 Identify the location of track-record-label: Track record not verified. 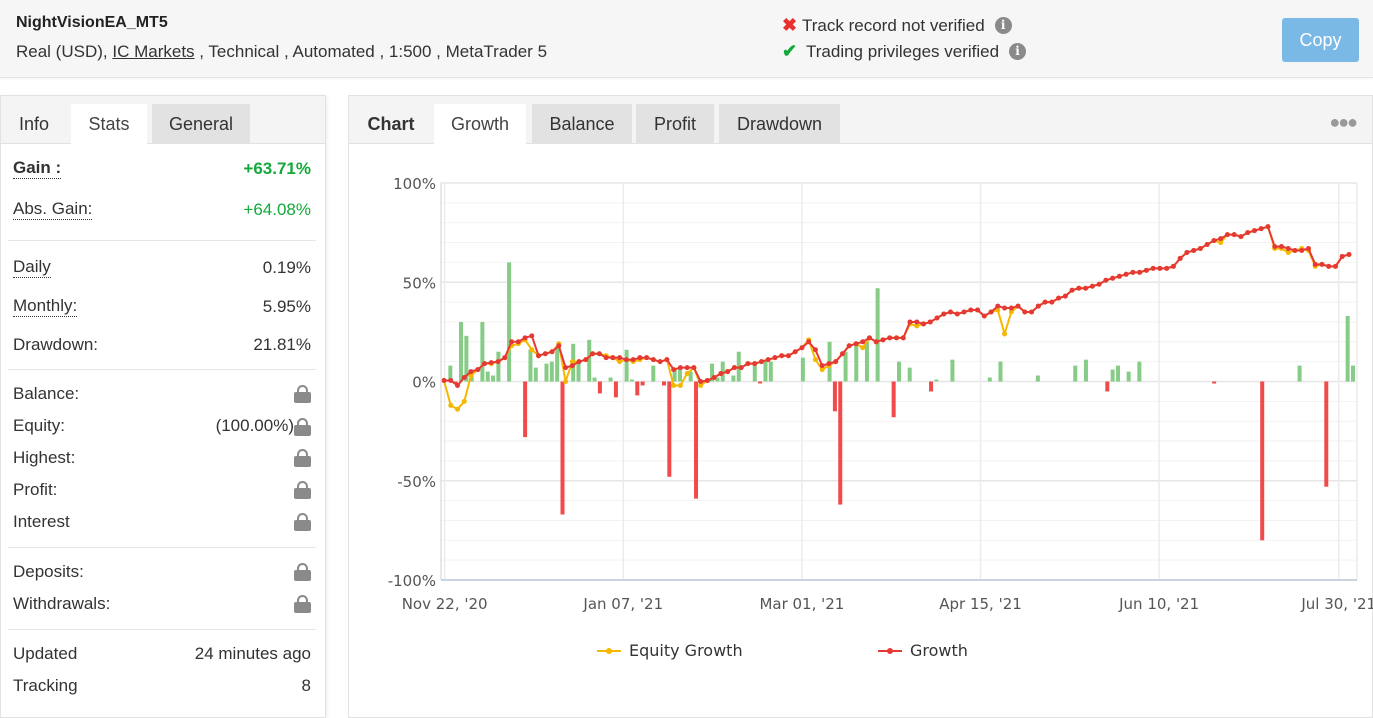
(893, 25).